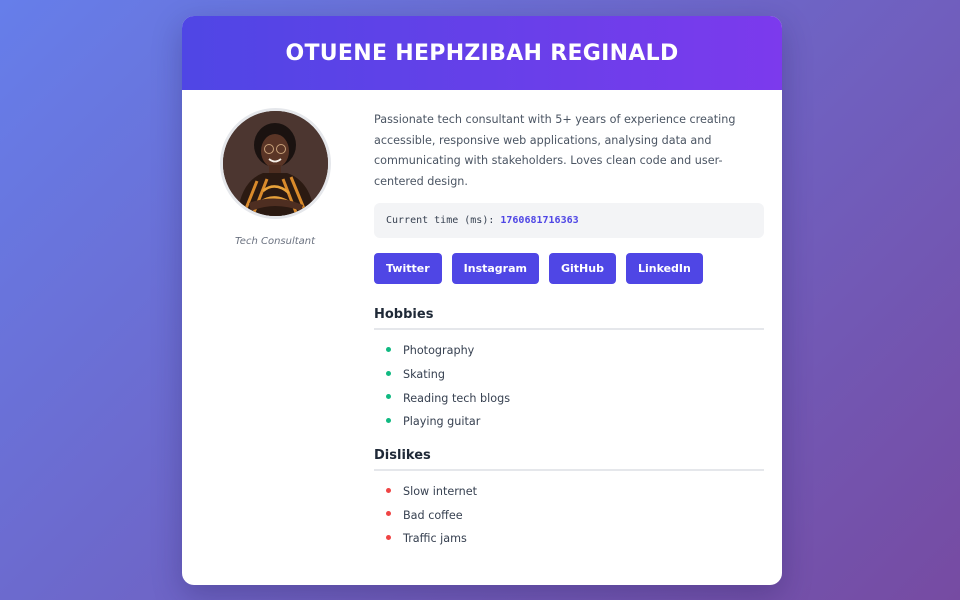 This screenshot has height=600, width=960. Describe the element at coordinates (569, 422) in the screenshot. I see `list-item: Playing guitar` at that location.